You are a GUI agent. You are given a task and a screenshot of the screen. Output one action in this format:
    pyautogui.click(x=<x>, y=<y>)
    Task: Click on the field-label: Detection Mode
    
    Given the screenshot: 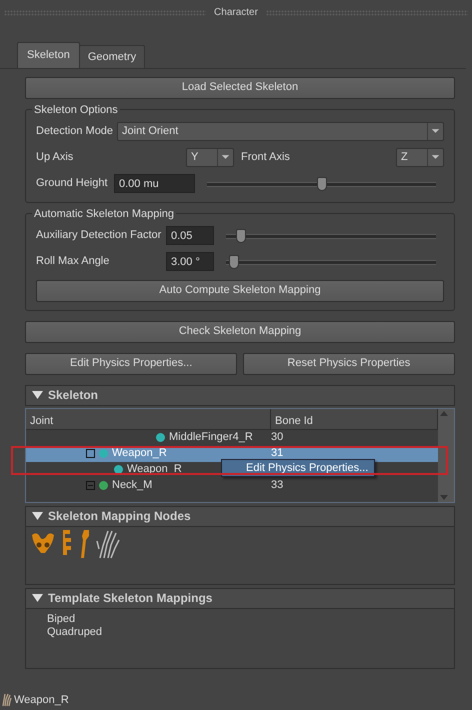 What is the action you would take?
    pyautogui.click(x=75, y=132)
    